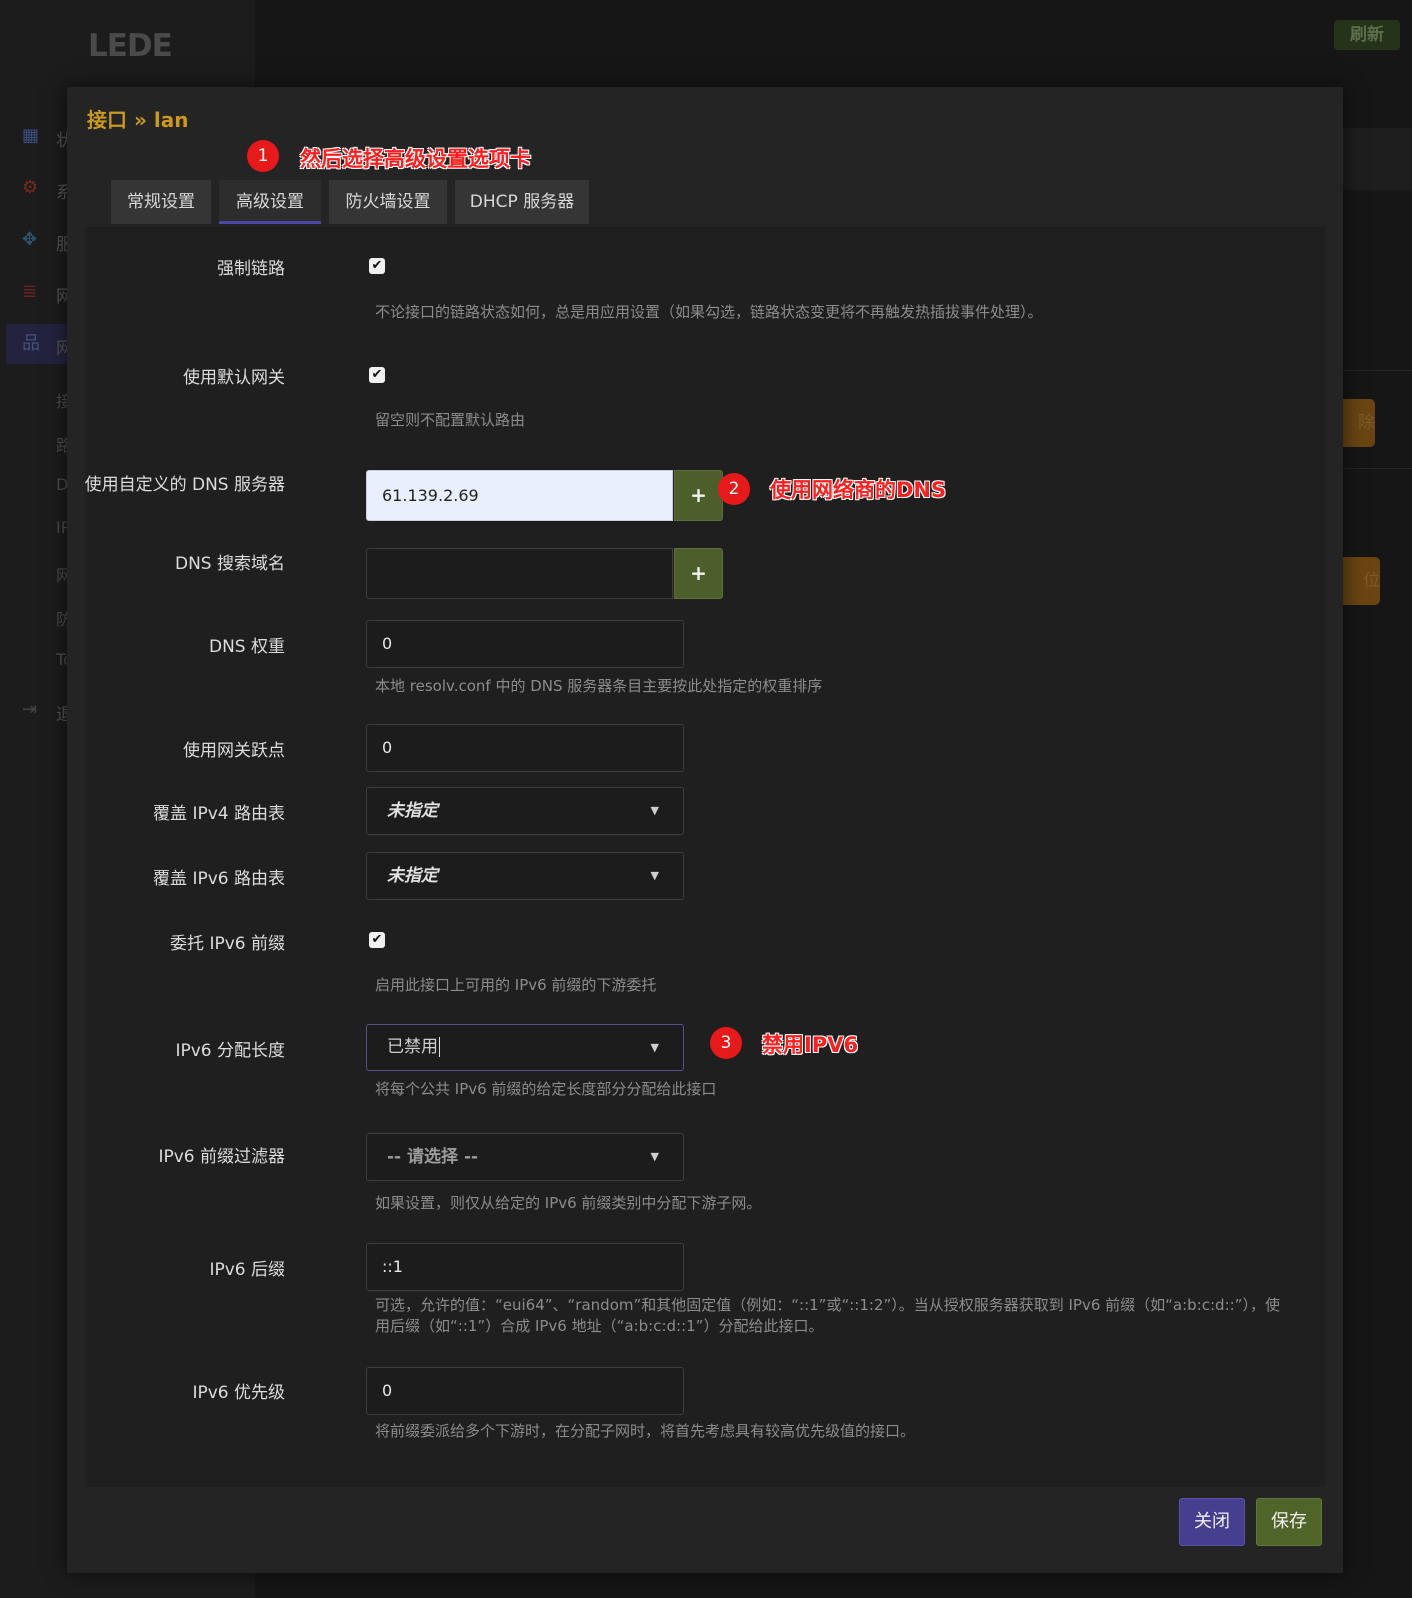 The image size is (1412, 1598). Describe the element at coordinates (270, 202) in the screenshot. I see `tab-advanced: 高级设置` at that location.